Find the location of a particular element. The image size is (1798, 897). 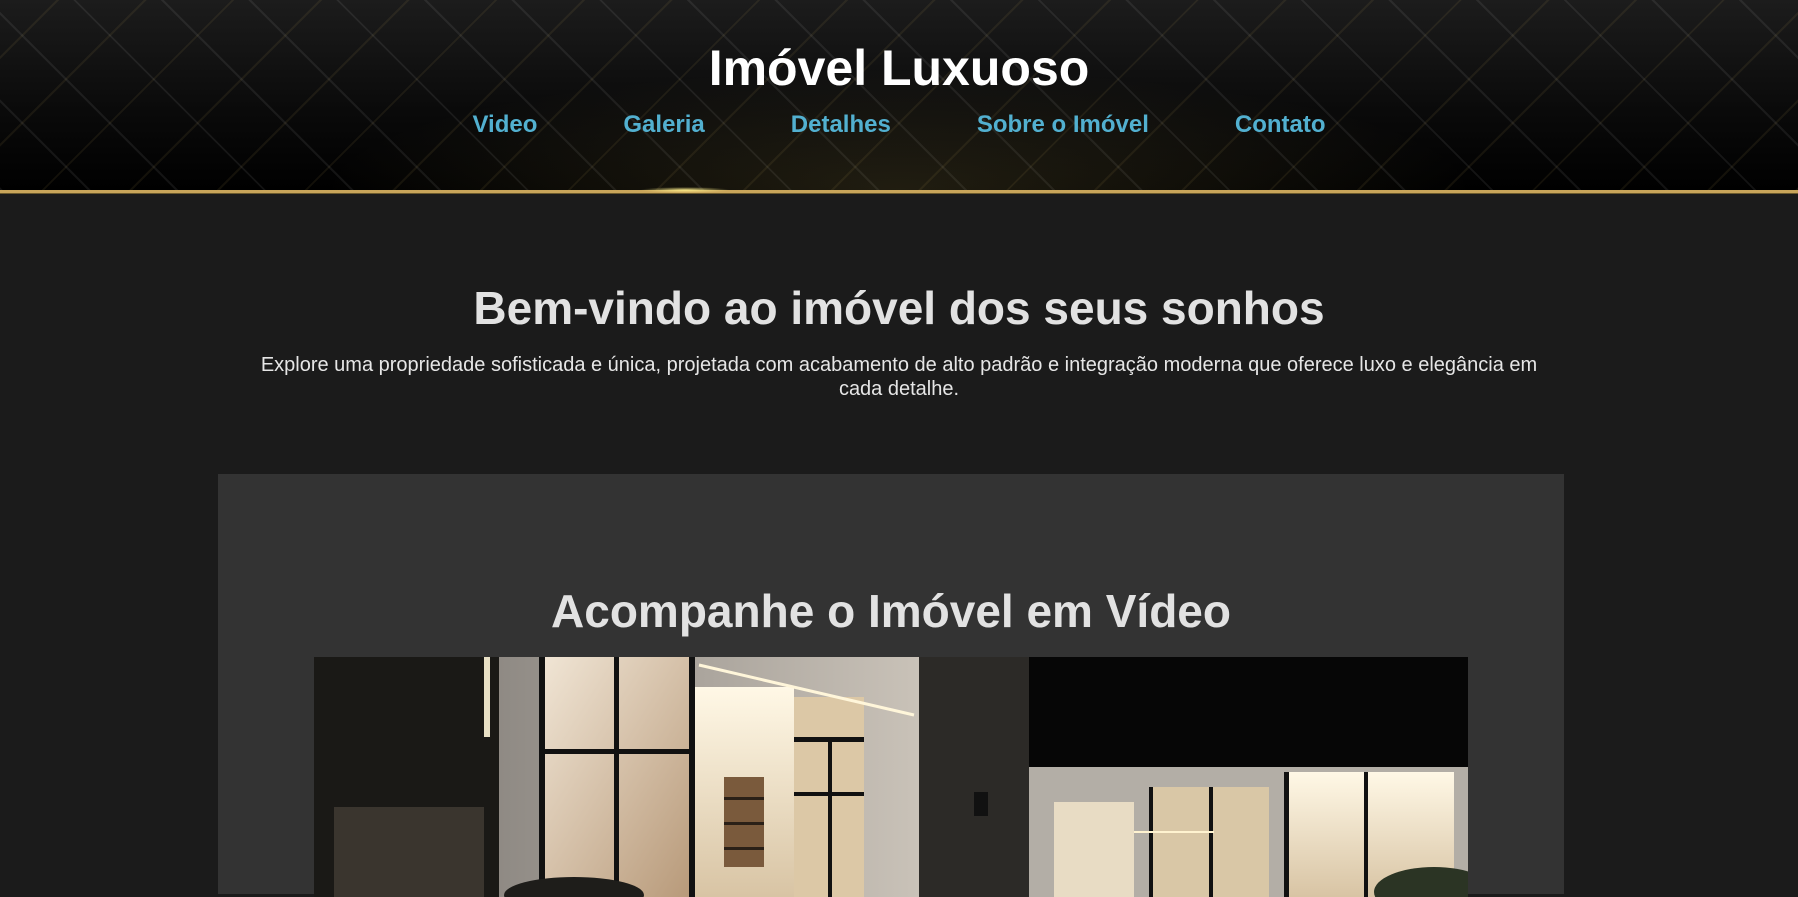

nav-link-sobre: Sobre o Imóvel is located at coordinates (1063, 125).